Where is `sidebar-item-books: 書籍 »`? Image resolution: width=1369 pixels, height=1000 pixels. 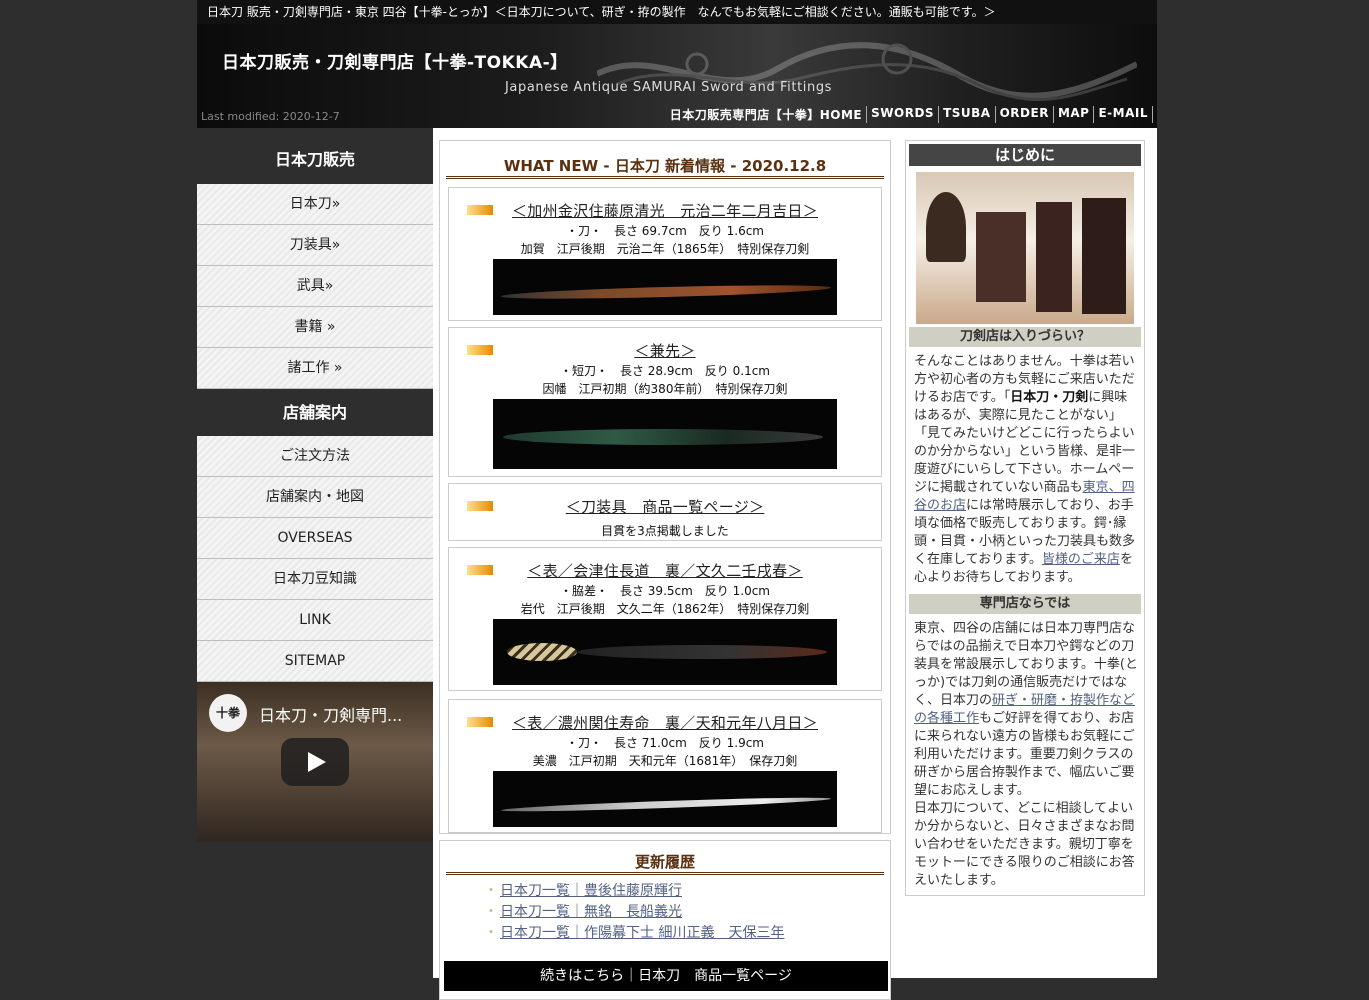 sidebar-item-books: 書籍 » is located at coordinates (315, 327).